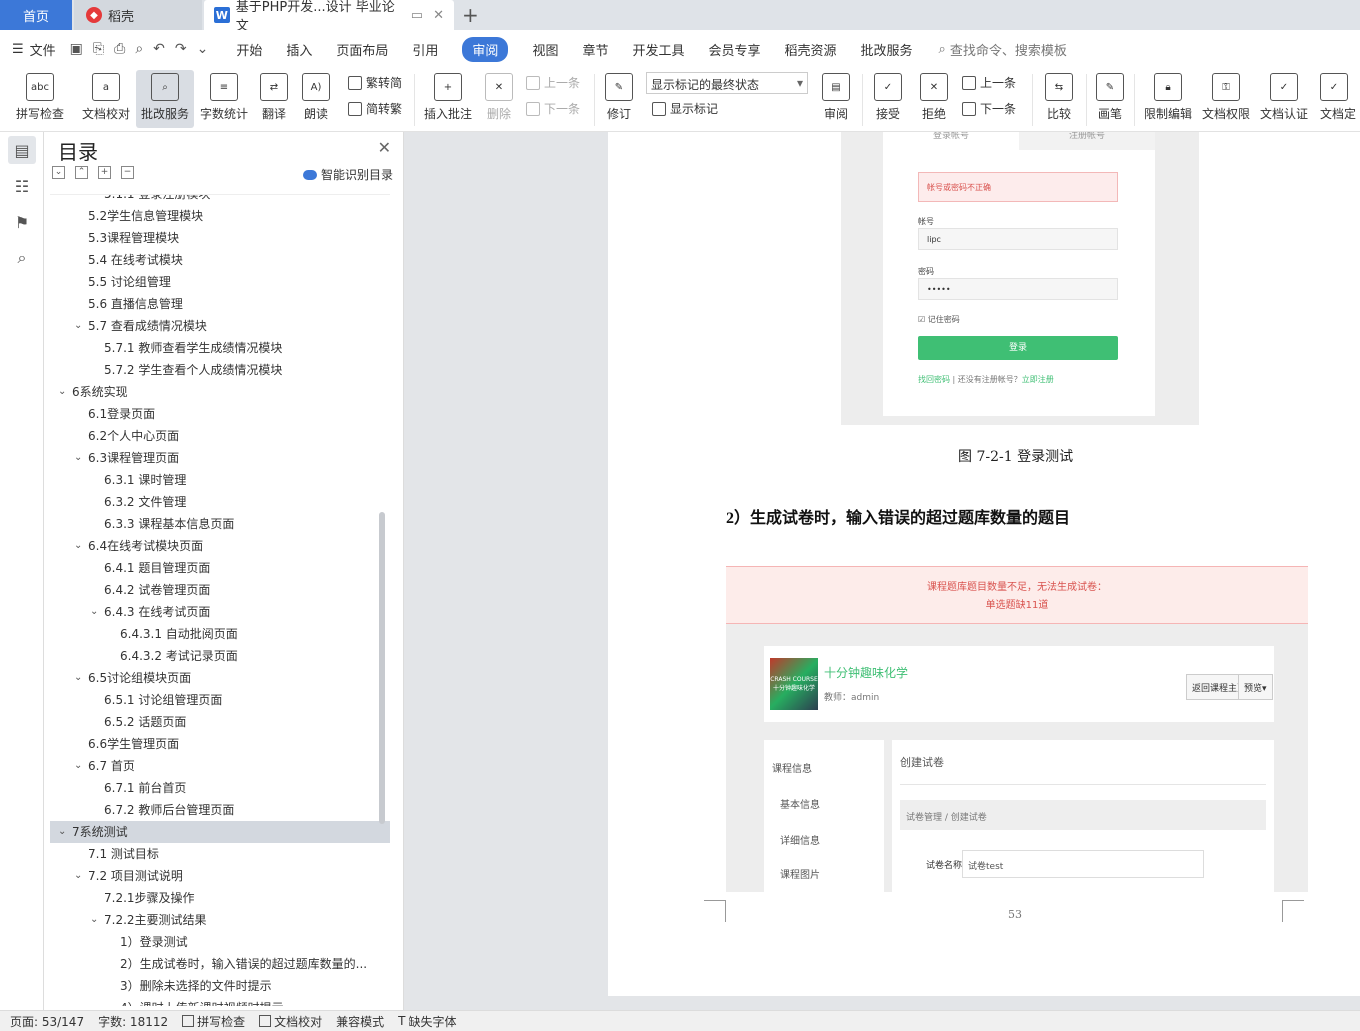 Image resolution: width=1360 pixels, height=1031 pixels. Describe the element at coordinates (220, 722) in the screenshot. I see `toc-item: 6.5.2 话题页面` at that location.